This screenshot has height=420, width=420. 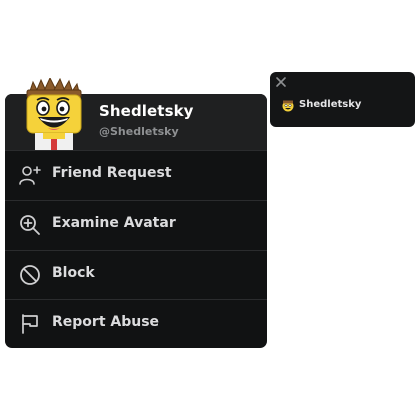 What do you see at coordinates (114, 223) in the screenshot?
I see `examine-avatar-label: Examine Avatar` at bounding box center [114, 223].